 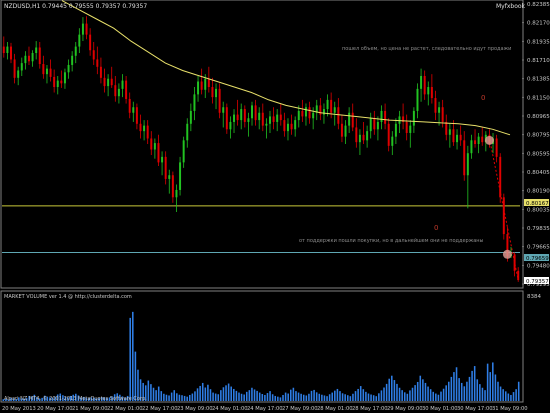 I want to click on time-tick-label: 28 May 01:00, so click(x=335, y=409).